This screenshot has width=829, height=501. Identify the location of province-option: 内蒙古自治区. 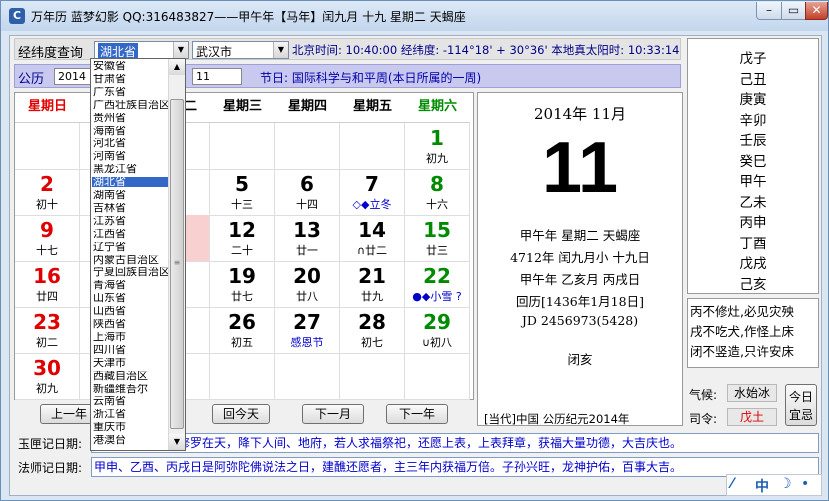
(130, 260).